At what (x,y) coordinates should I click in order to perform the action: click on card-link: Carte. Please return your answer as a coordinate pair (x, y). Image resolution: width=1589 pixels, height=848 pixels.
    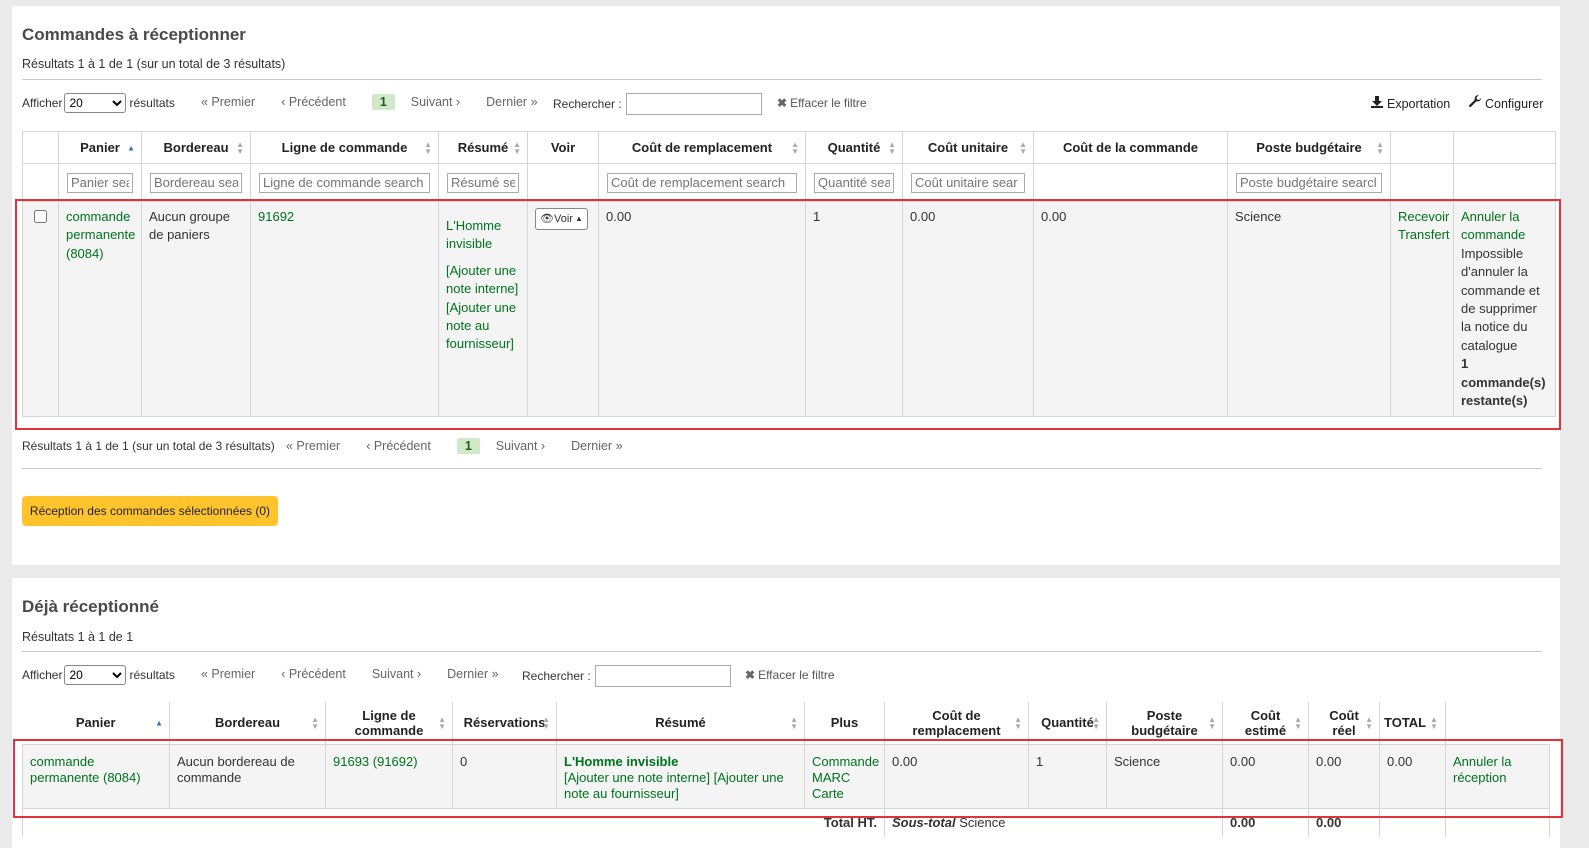
    Looking at the image, I should click on (828, 793).